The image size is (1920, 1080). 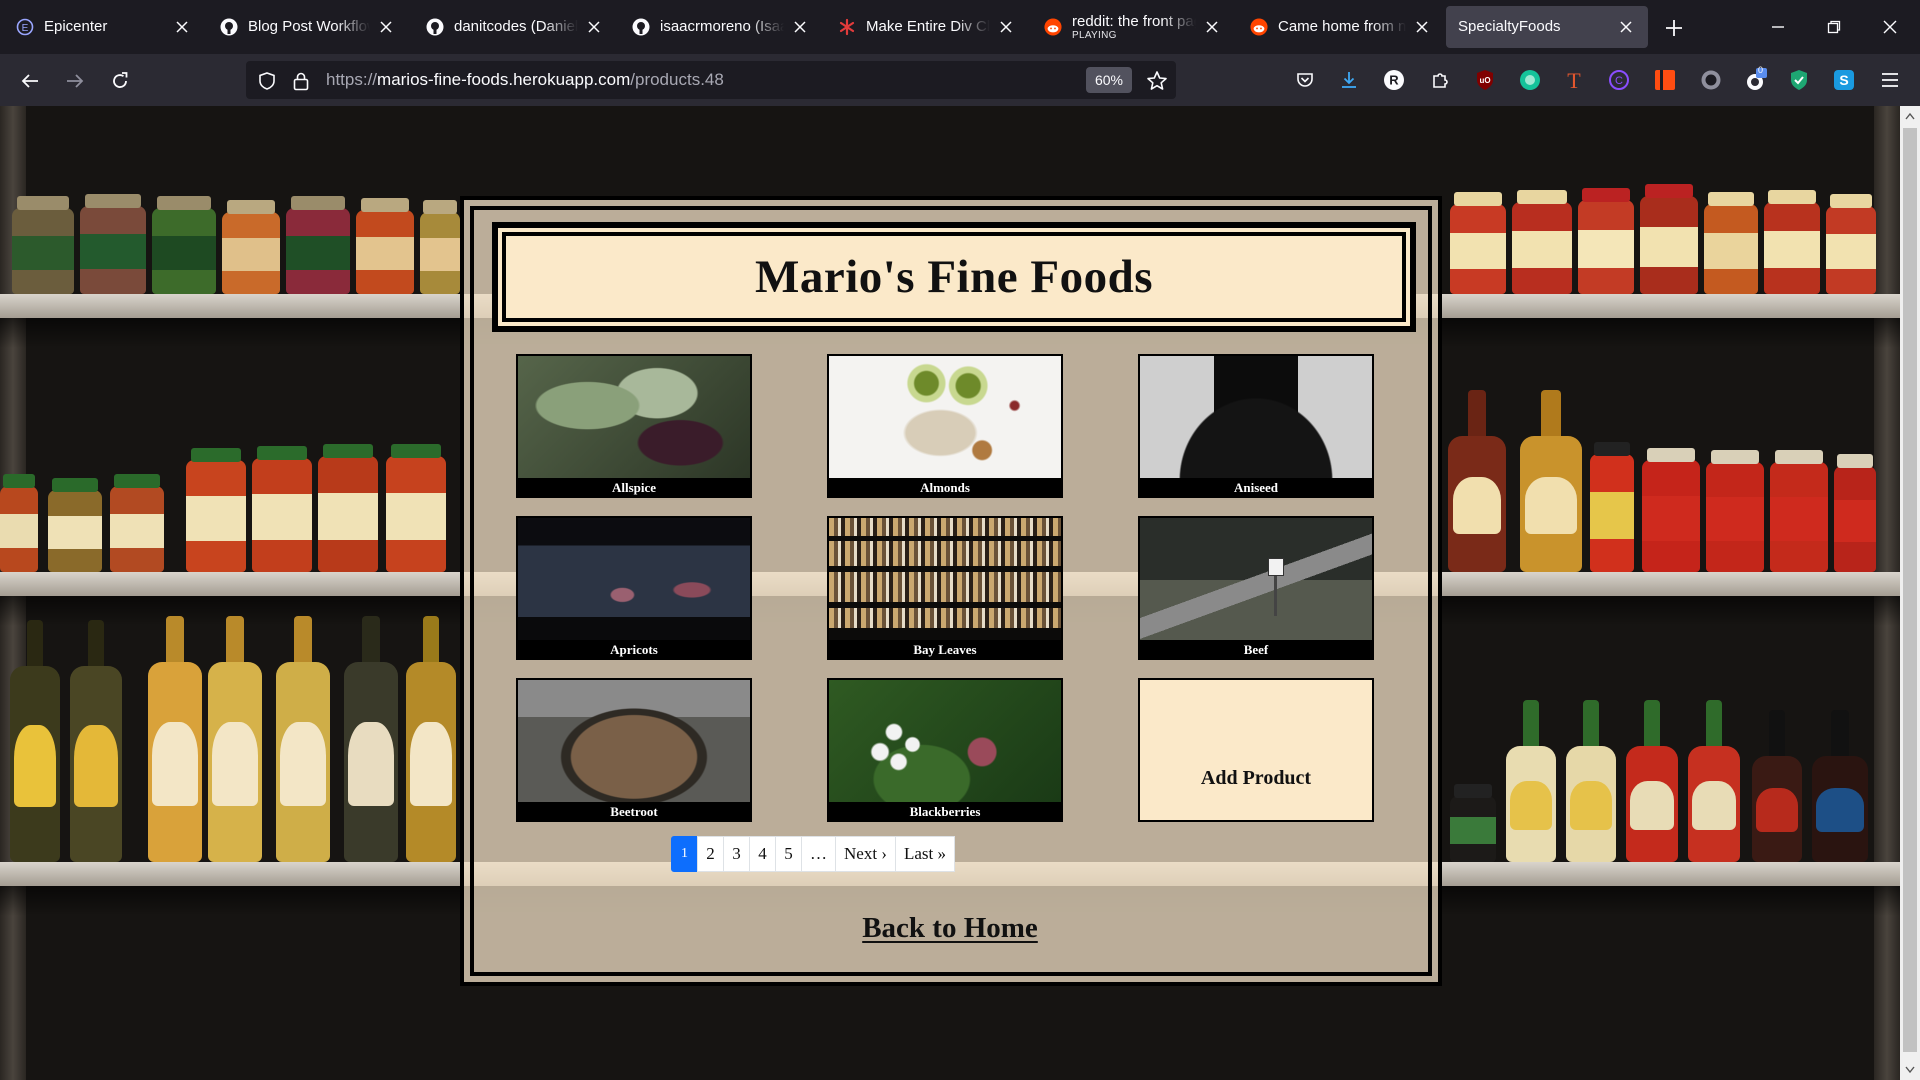 What do you see at coordinates (1341, 27) in the screenshot?
I see `tab-came-home: Came home from nic` at bounding box center [1341, 27].